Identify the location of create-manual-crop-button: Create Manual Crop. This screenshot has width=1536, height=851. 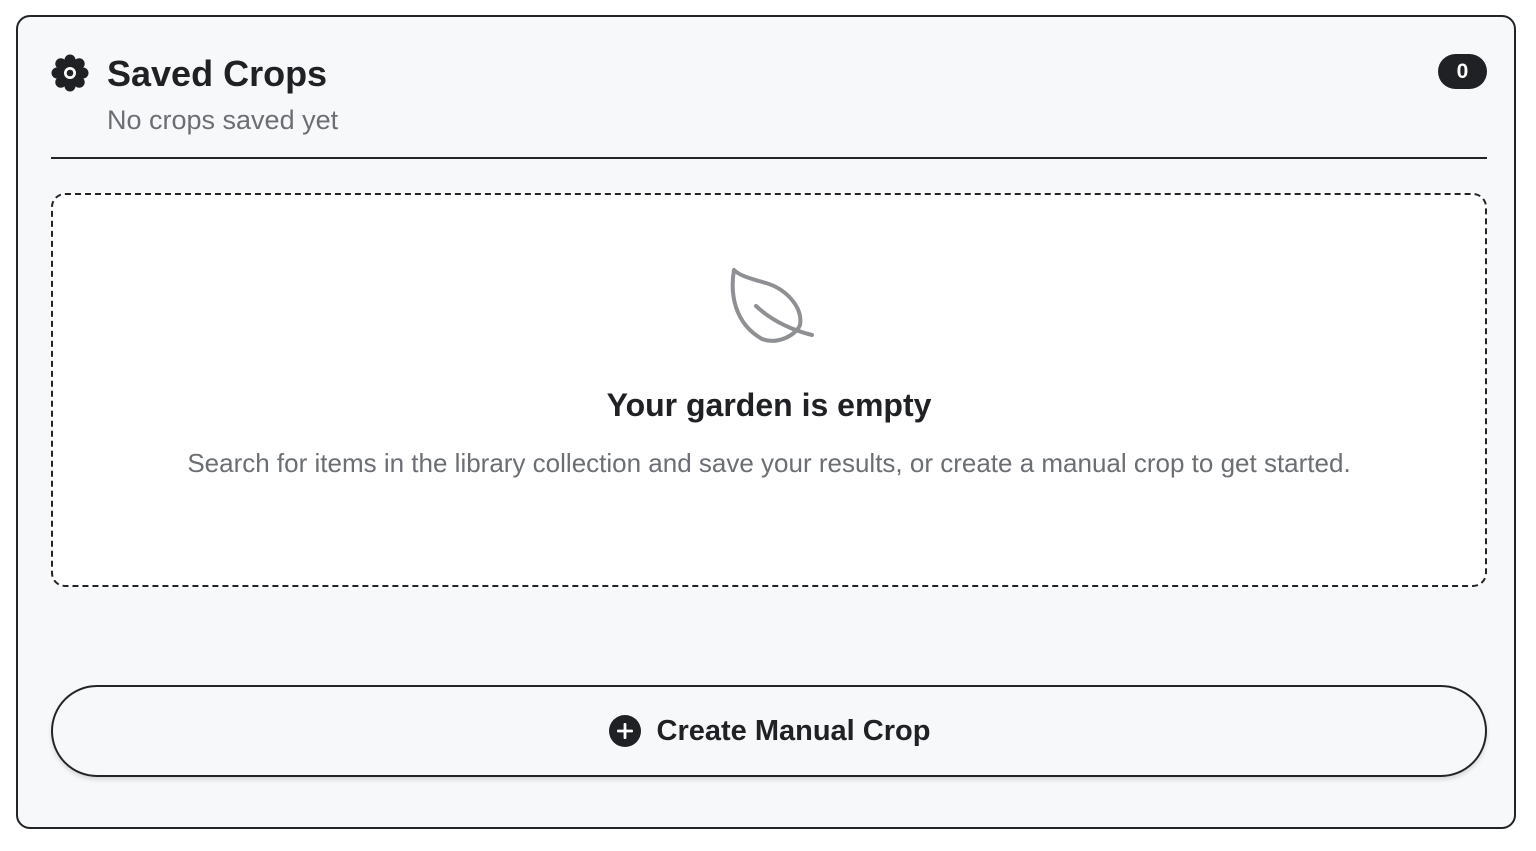
(769, 731).